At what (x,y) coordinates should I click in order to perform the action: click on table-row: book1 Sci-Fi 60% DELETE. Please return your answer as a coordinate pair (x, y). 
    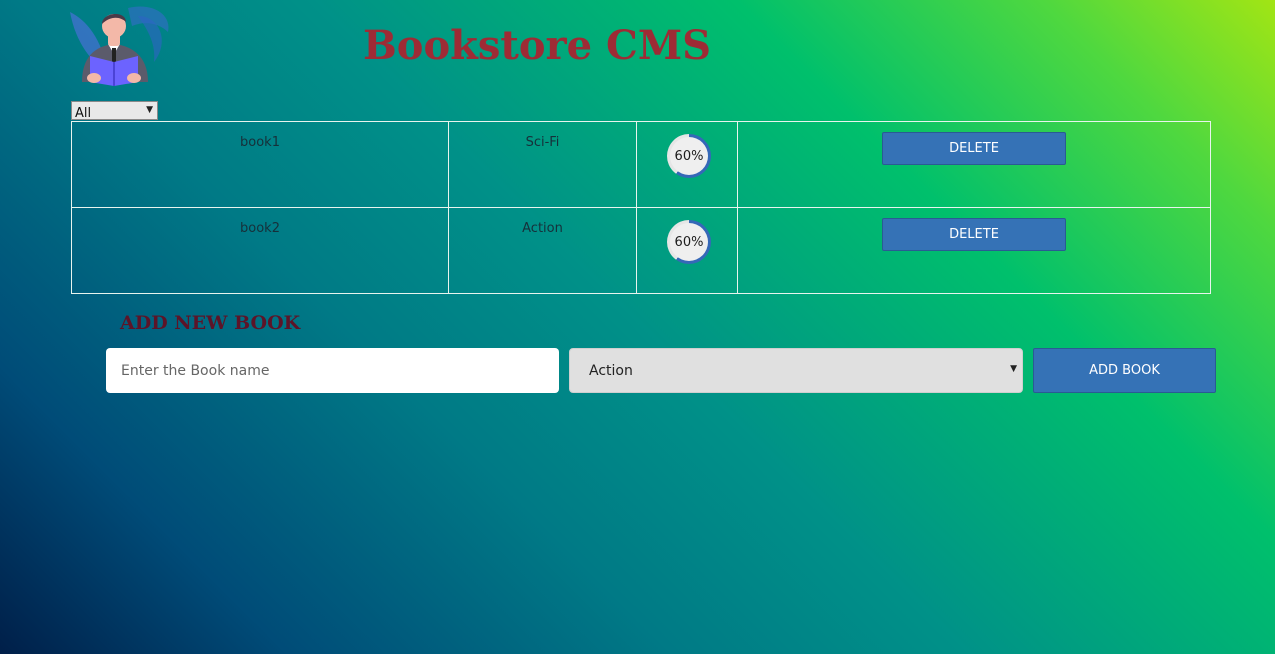
    Looking at the image, I should click on (641, 164).